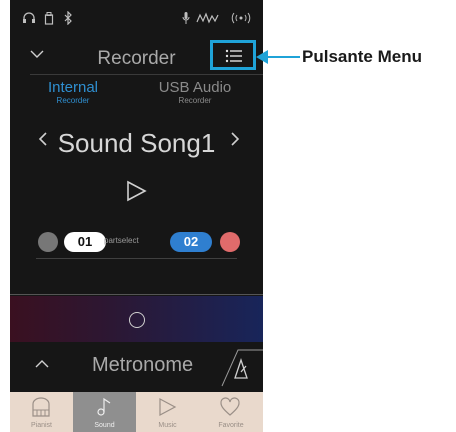 Image resolution: width=456 pixels, height=432 pixels. What do you see at coordinates (241, 19) in the screenshot?
I see `wifi-icon` at bounding box center [241, 19].